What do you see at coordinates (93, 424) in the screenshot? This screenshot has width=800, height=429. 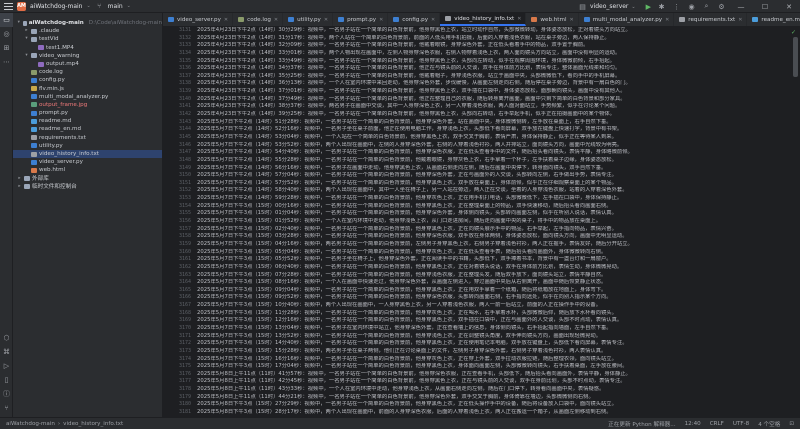 I see `breadcrumb-file: video_history_info.txt` at bounding box center [93, 424].